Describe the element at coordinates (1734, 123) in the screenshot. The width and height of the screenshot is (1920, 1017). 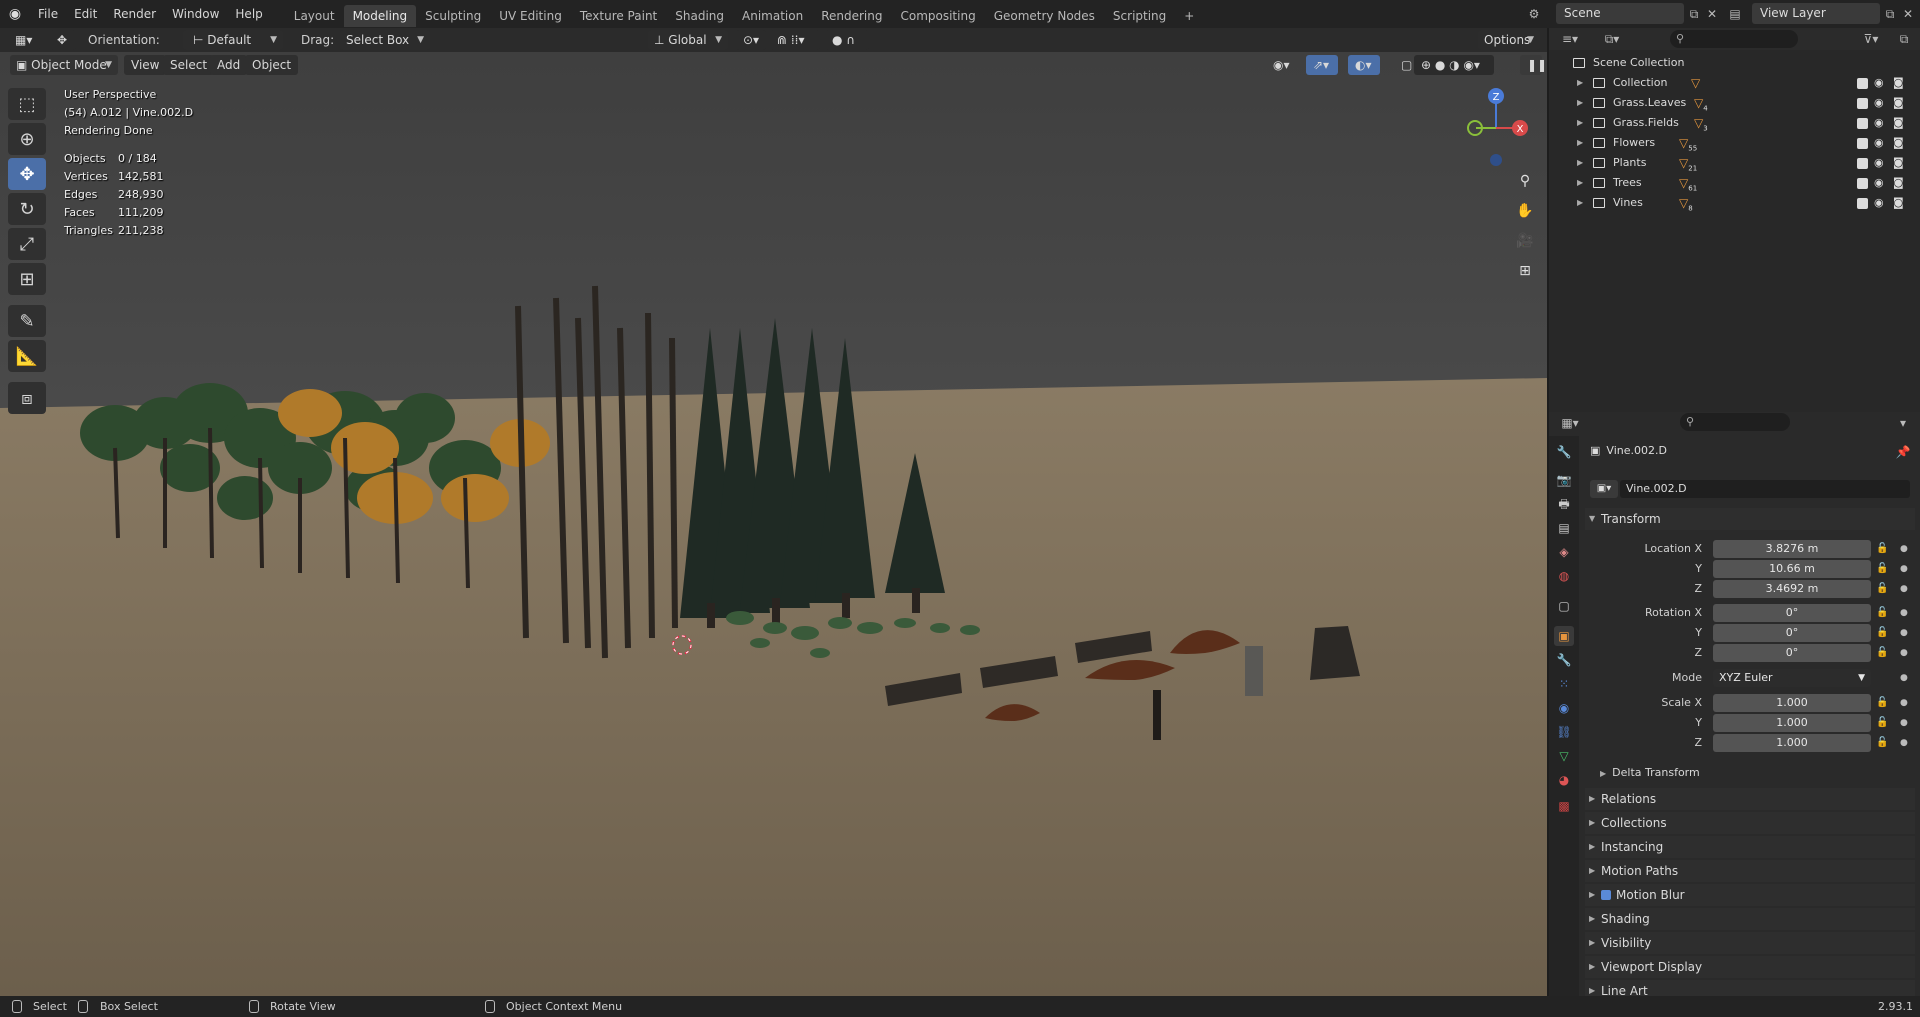
I see `outliner-collection-row: ▶ Grass.Fields ▽3 ◉ ◙` at that location.